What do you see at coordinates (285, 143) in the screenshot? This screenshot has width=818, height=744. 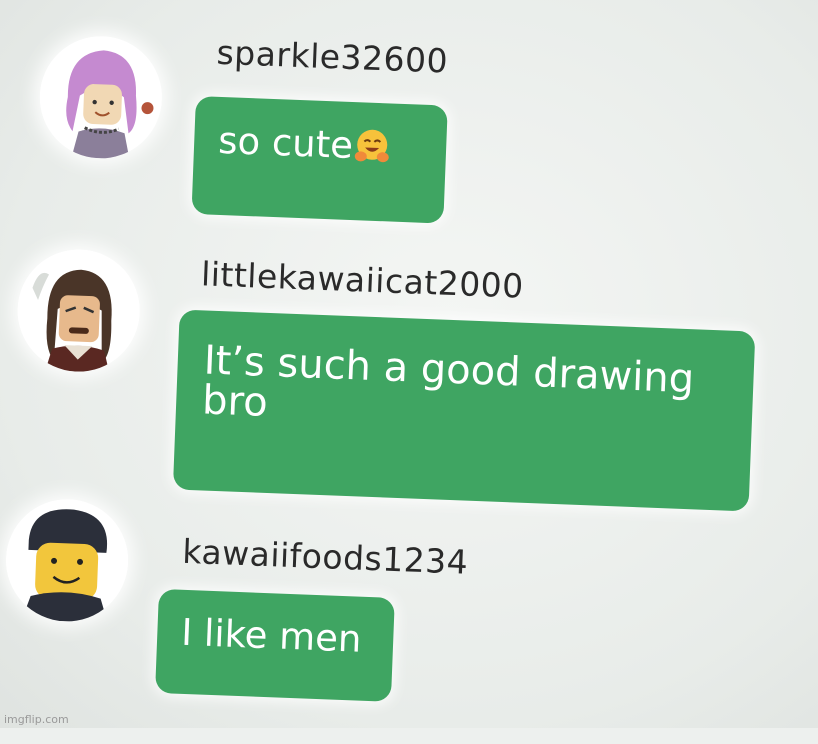 I see `message-text: so cute` at bounding box center [285, 143].